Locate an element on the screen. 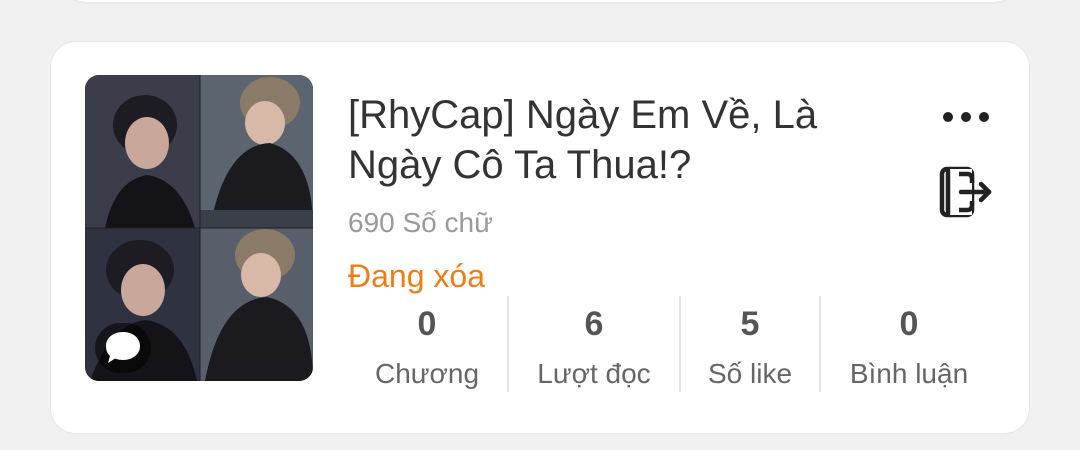 The width and height of the screenshot is (1080, 450). chat-bubble-icon is located at coordinates (123, 347).